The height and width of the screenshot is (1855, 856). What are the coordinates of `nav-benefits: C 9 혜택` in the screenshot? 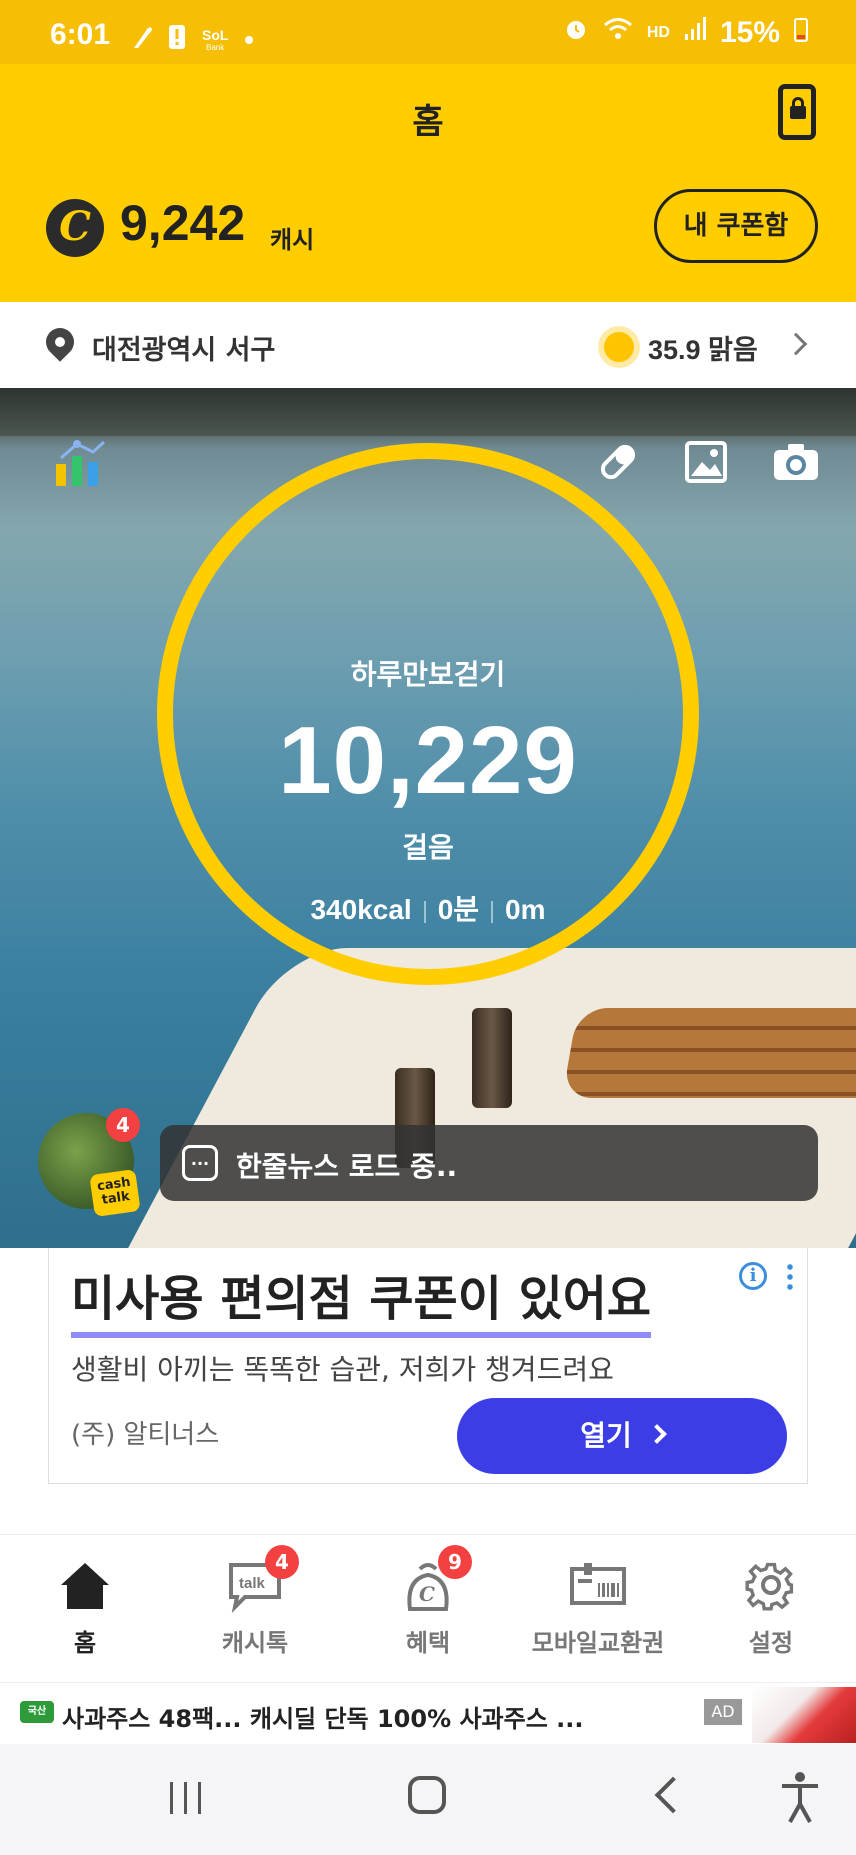 It's located at (428, 1601).